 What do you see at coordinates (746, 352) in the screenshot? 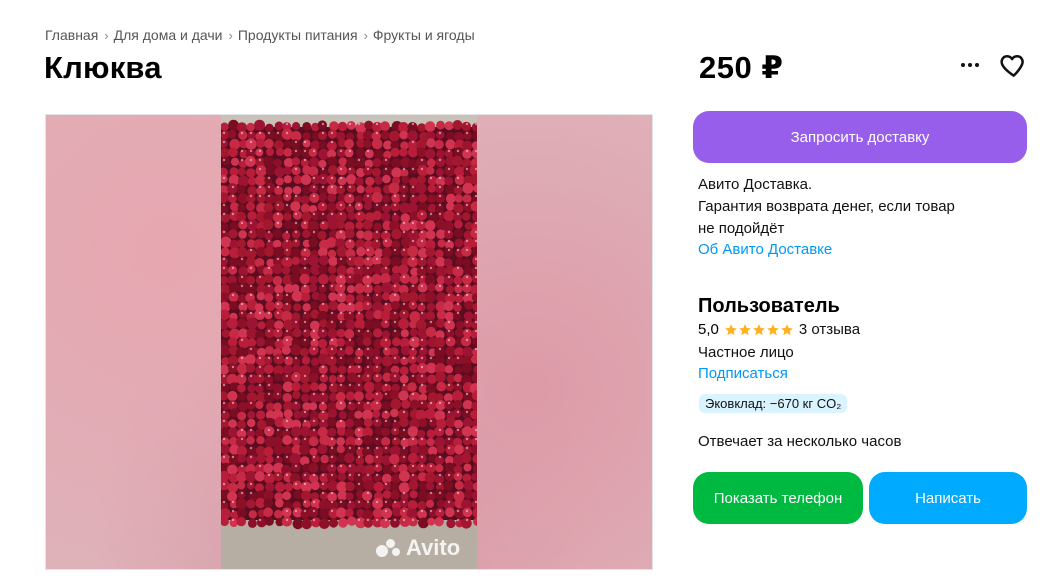
I see `seller-type: Частное лицо` at bounding box center [746, 352].